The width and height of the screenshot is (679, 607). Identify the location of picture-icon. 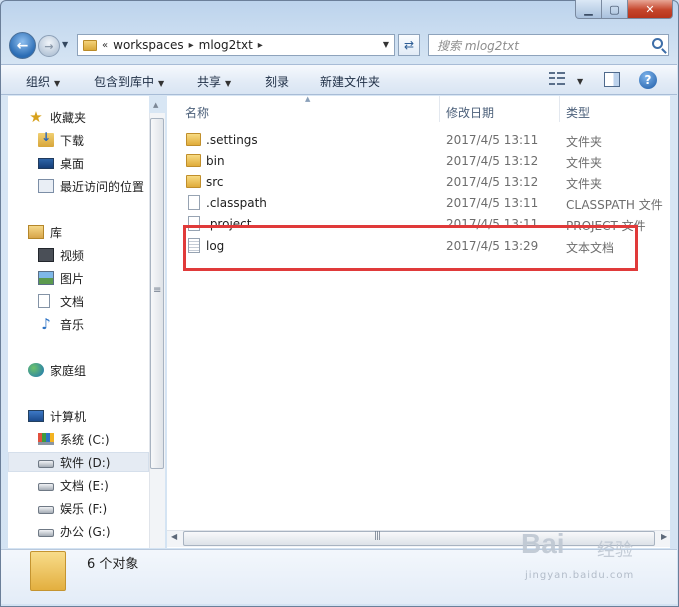
(46, 278).